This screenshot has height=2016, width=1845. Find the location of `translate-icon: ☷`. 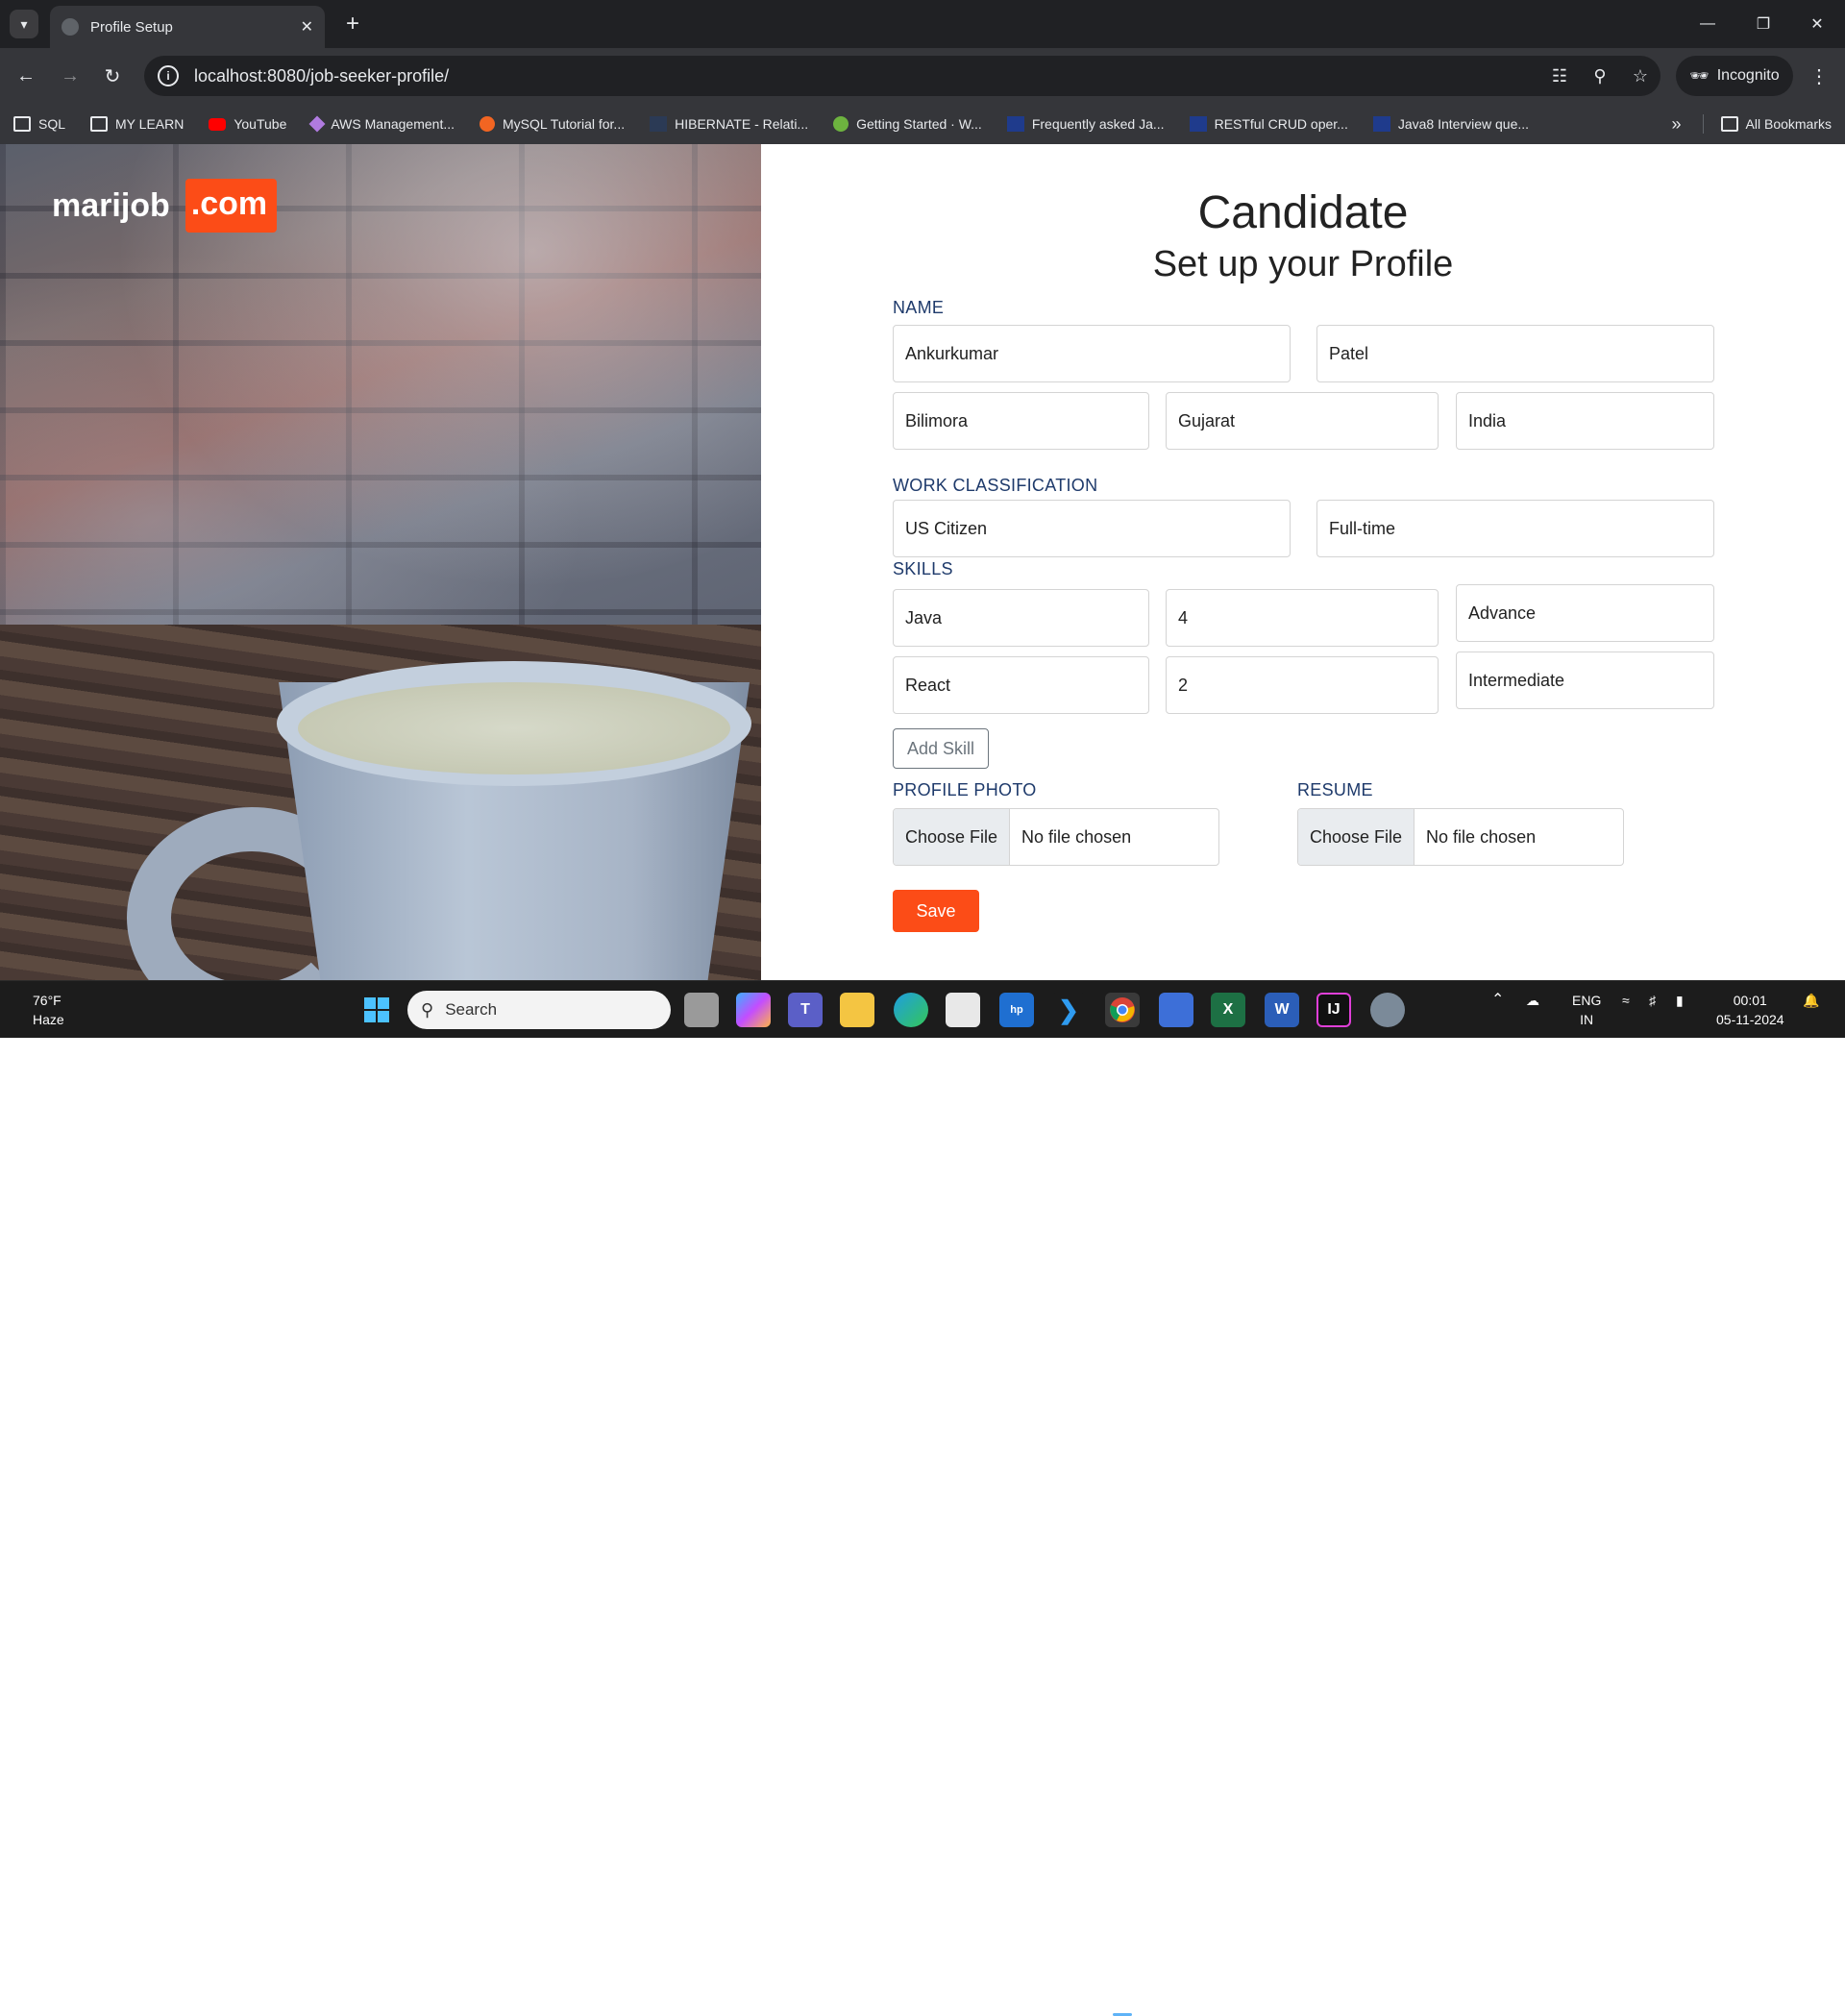

translate-icon: ☷ is located at coordinates (1559, 76).